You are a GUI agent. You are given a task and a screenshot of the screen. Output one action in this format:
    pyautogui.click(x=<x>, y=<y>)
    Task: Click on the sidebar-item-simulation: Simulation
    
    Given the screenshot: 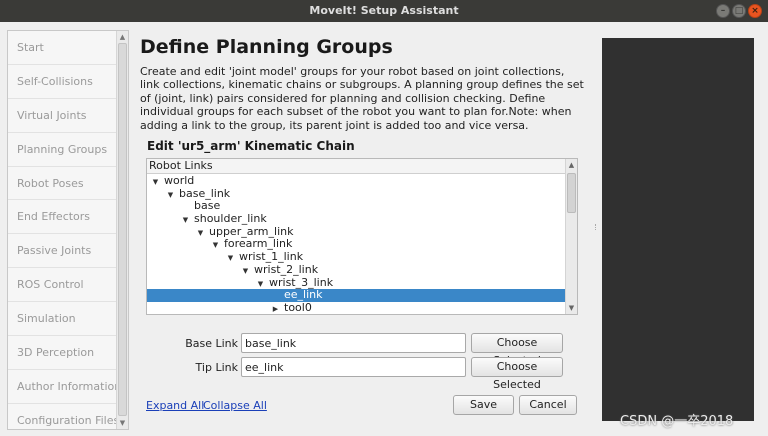 What is the action you would take?
    pyautogui.click(x=62, y=319)
    